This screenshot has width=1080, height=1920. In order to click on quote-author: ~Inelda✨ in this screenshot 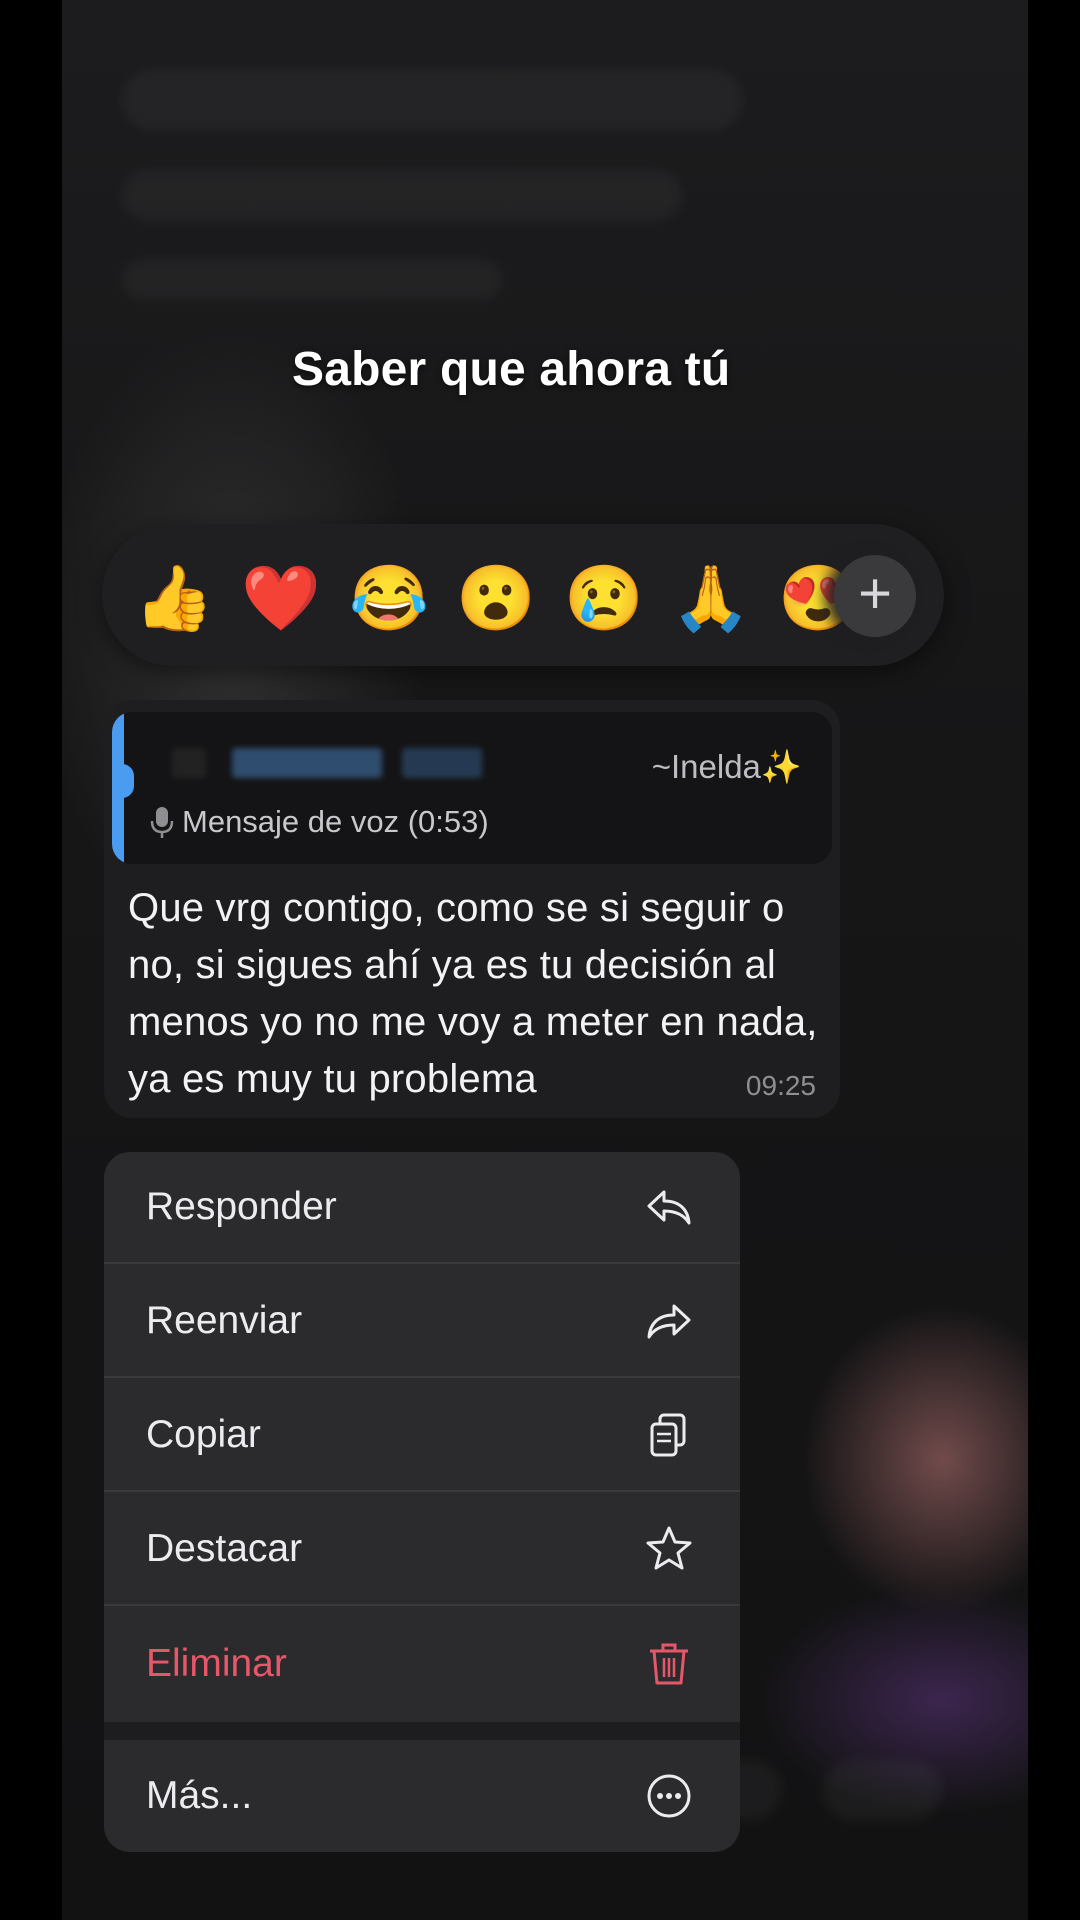, I will do `click(726, 766)`.